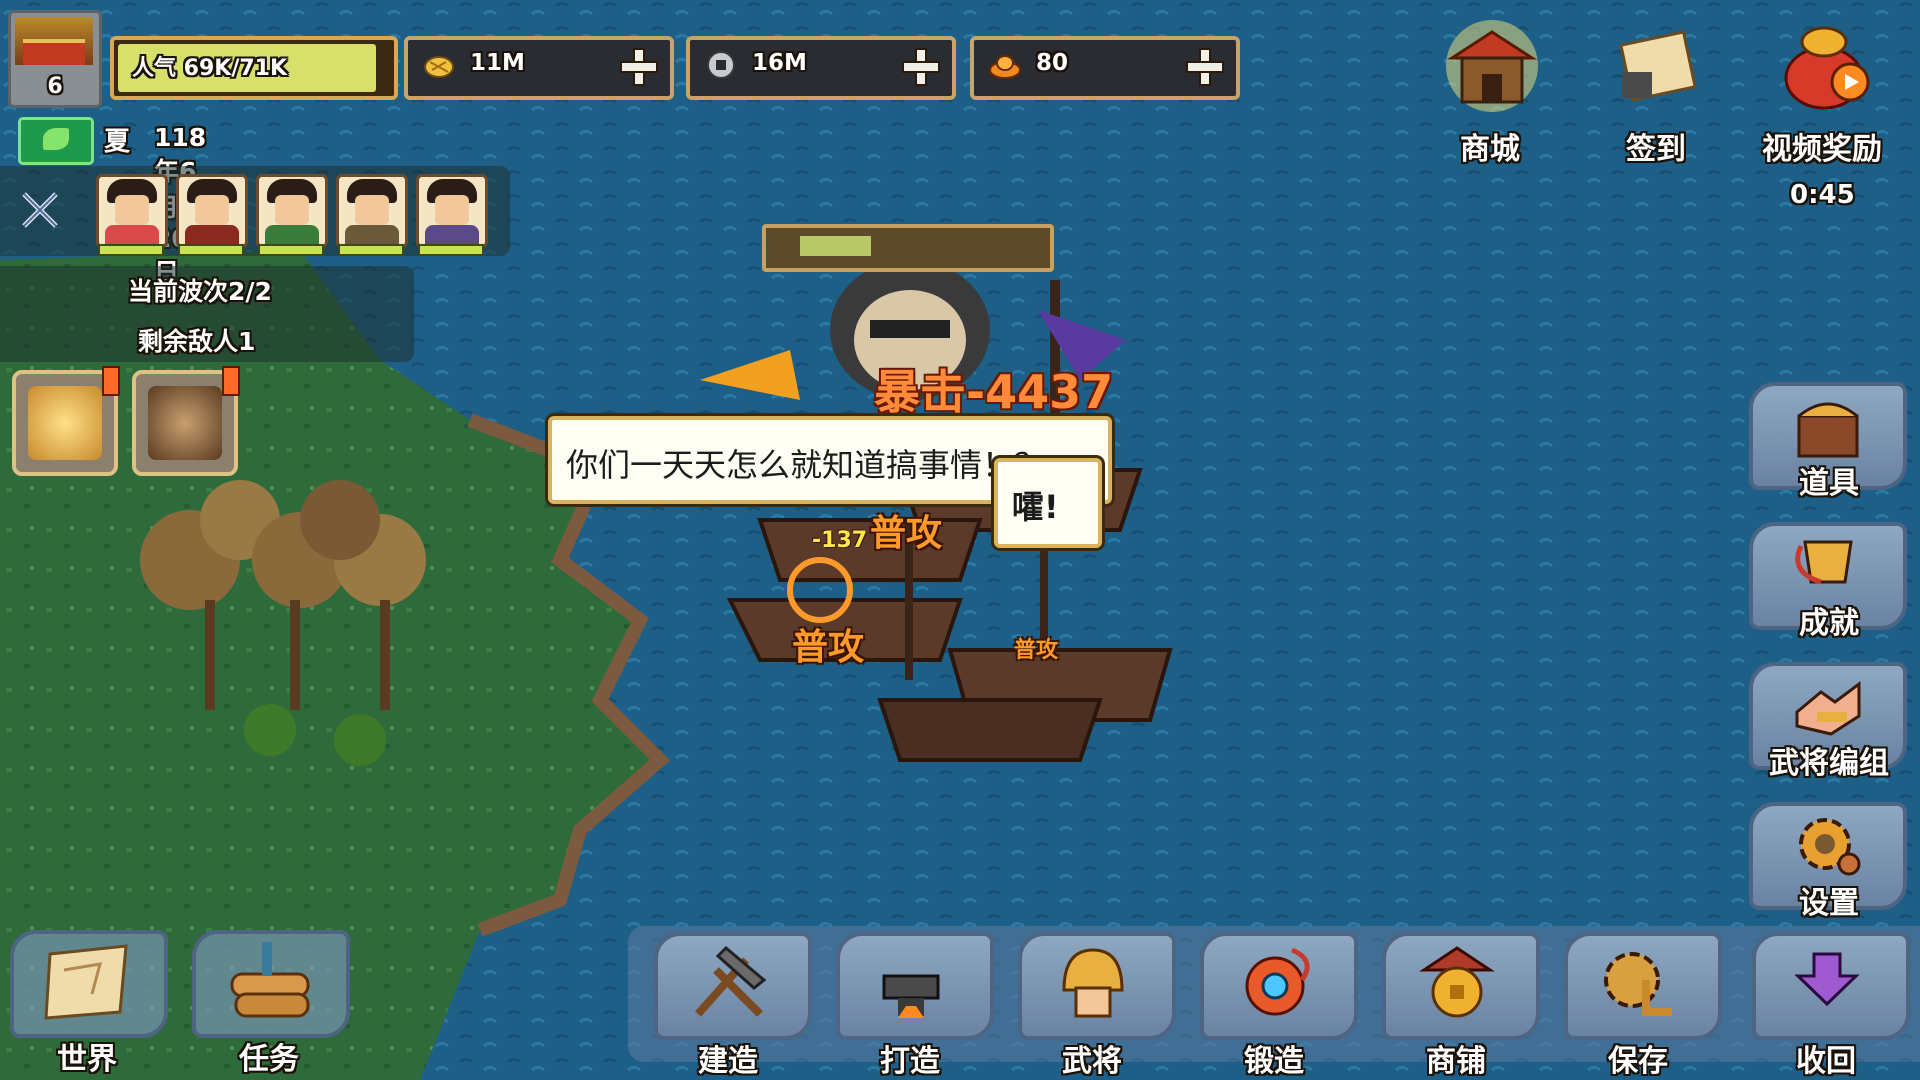 The image size is (1920, 1080). I want to click on gold-ingot-icon, so click(1005, 67).